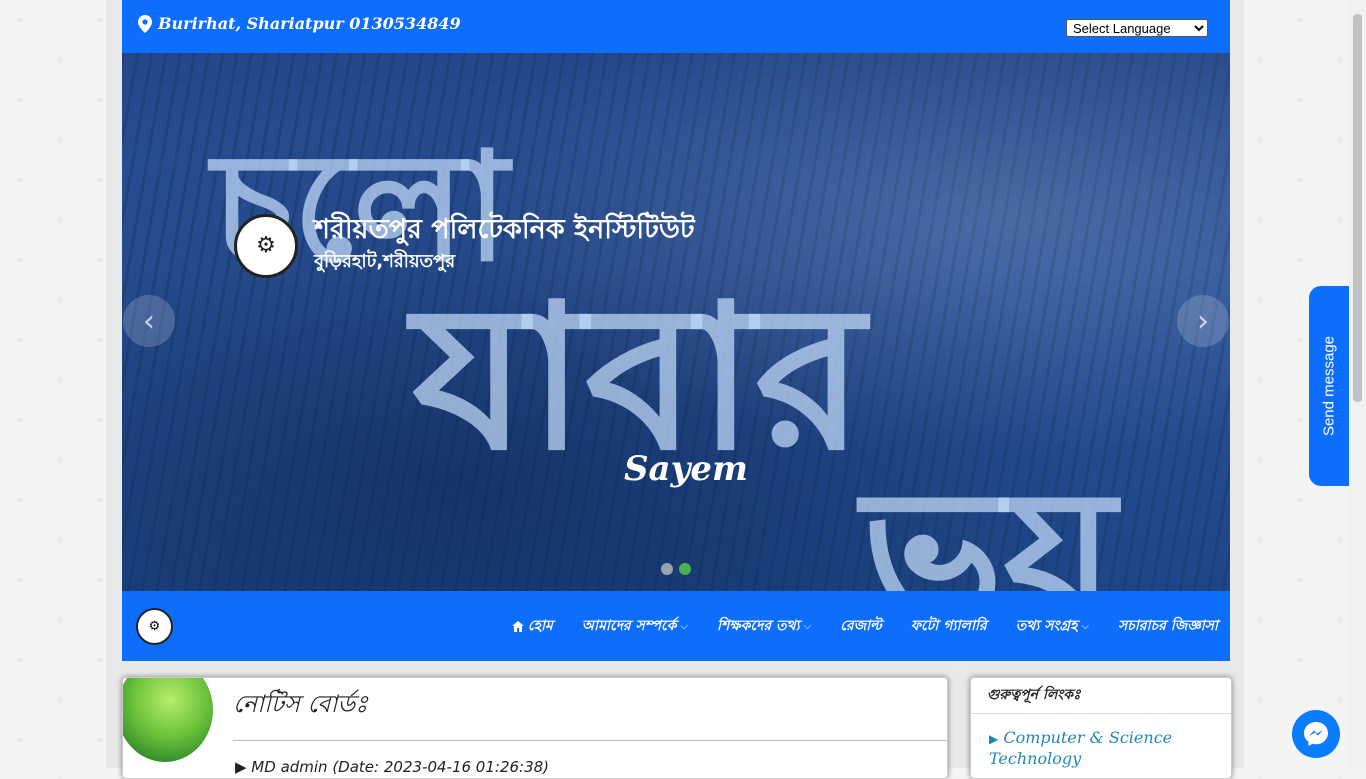 This screenshot has height=779, width=1366. I want to click on nav-item-teachers: শিক্ষকদের তথ্য ⌵, so click(764, 626).